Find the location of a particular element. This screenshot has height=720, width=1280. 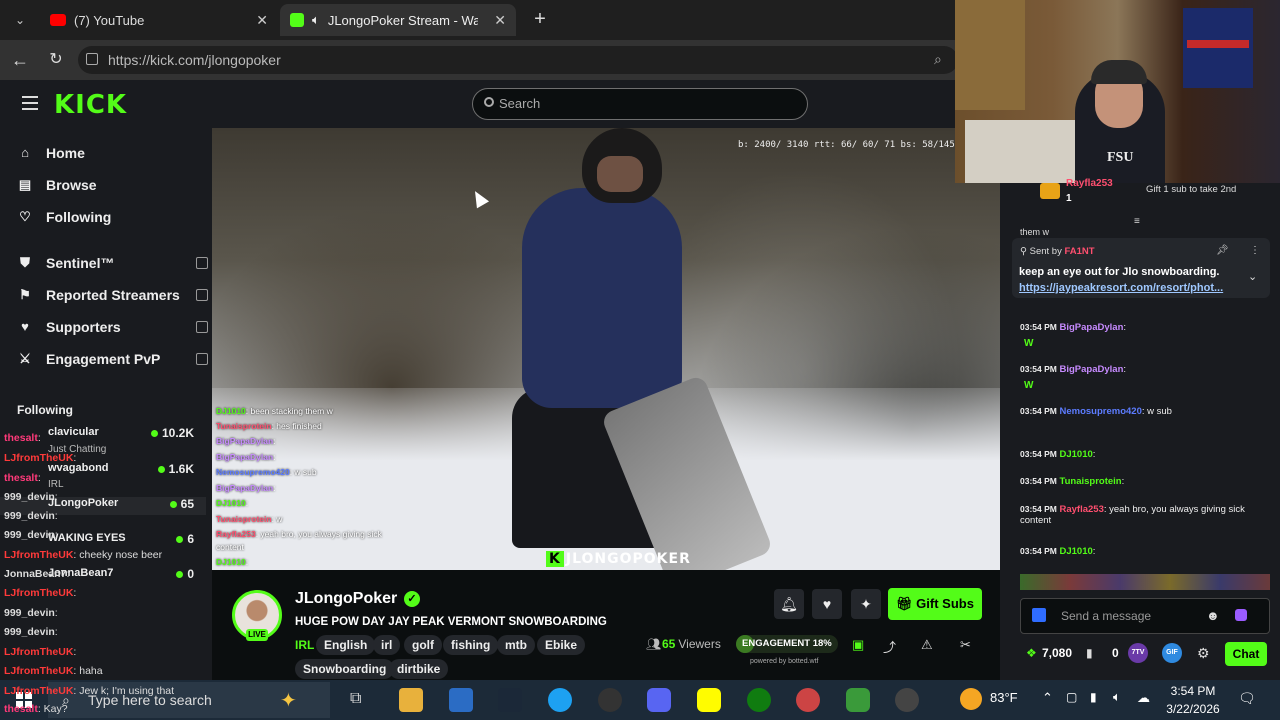

clip-icon: ✂ is located at coordinates (965, 645).